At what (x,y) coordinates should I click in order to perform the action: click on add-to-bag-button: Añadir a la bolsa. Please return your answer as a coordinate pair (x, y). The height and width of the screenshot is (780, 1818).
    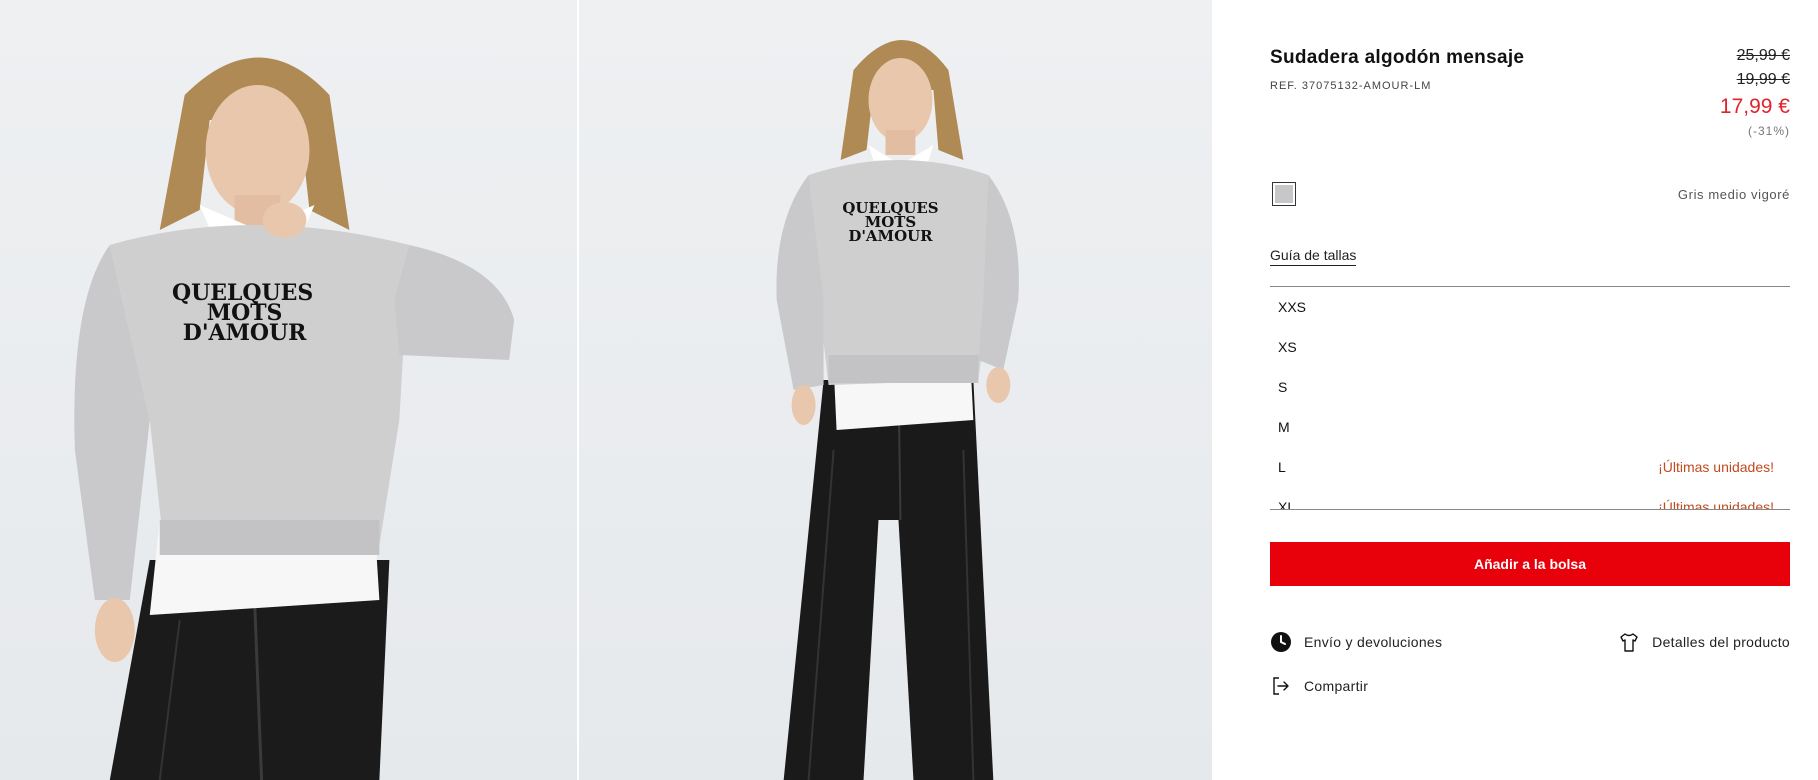
    Looking at the image, I should click on (1530, 564).